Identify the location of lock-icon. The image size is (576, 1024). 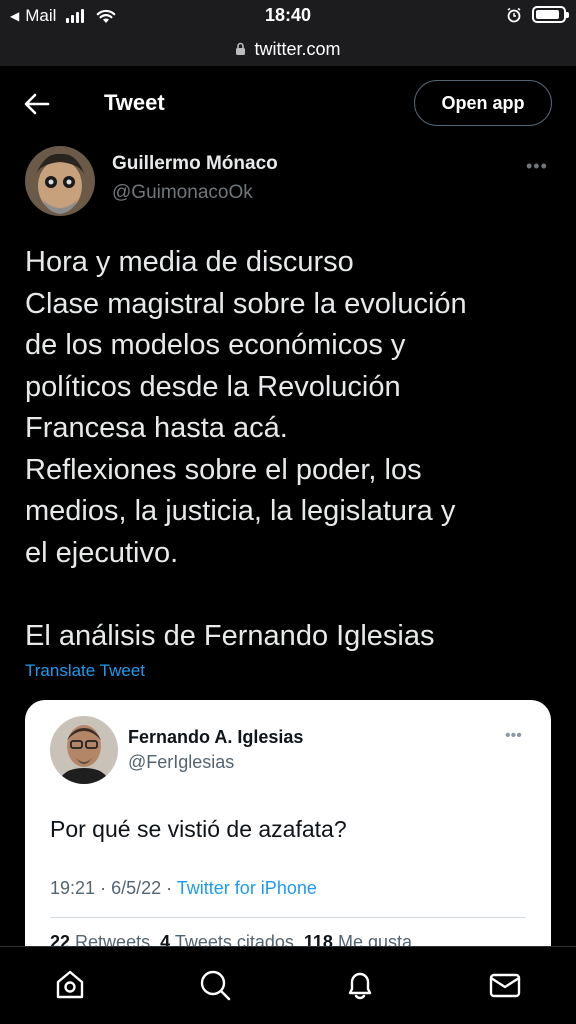
(241, 48).